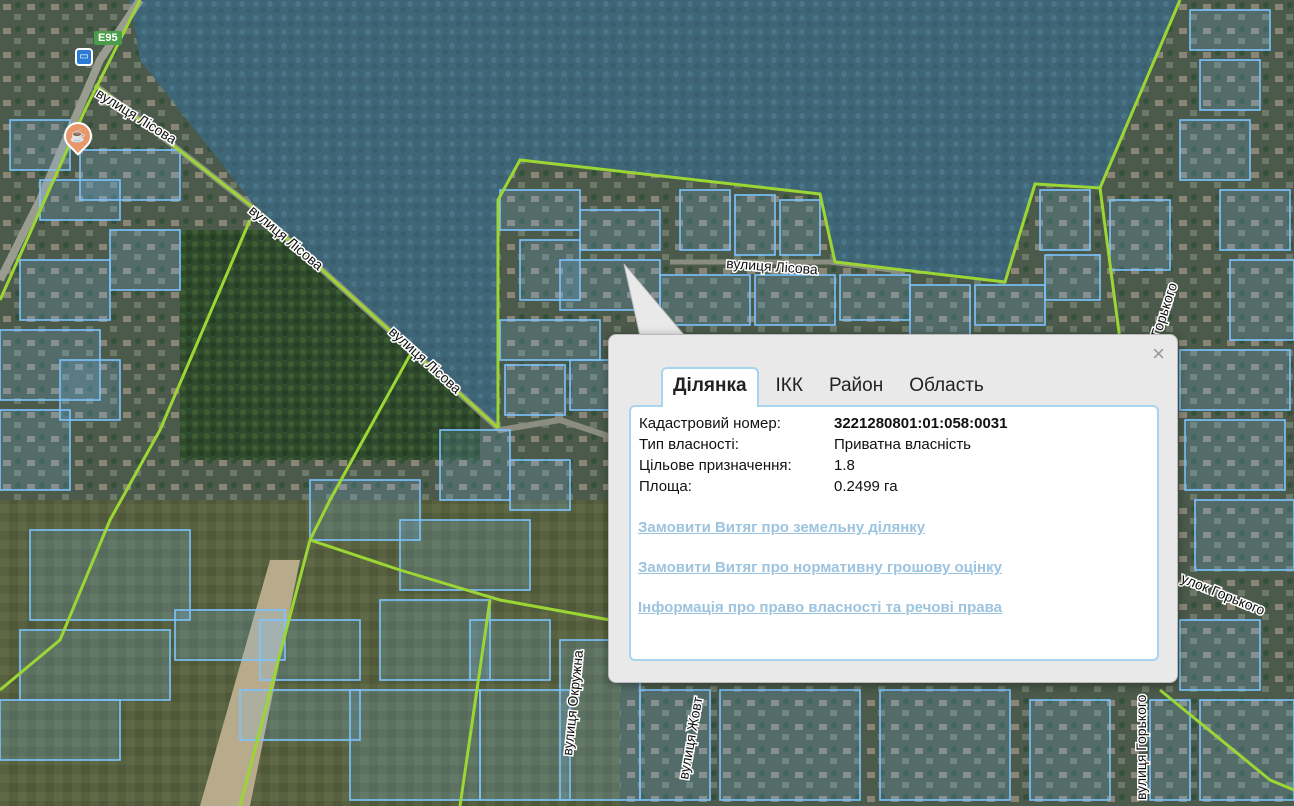 This screenshot has height=806, width=1294. I want to click on ownership-type-value: Приватна власність, so click(902, 444).